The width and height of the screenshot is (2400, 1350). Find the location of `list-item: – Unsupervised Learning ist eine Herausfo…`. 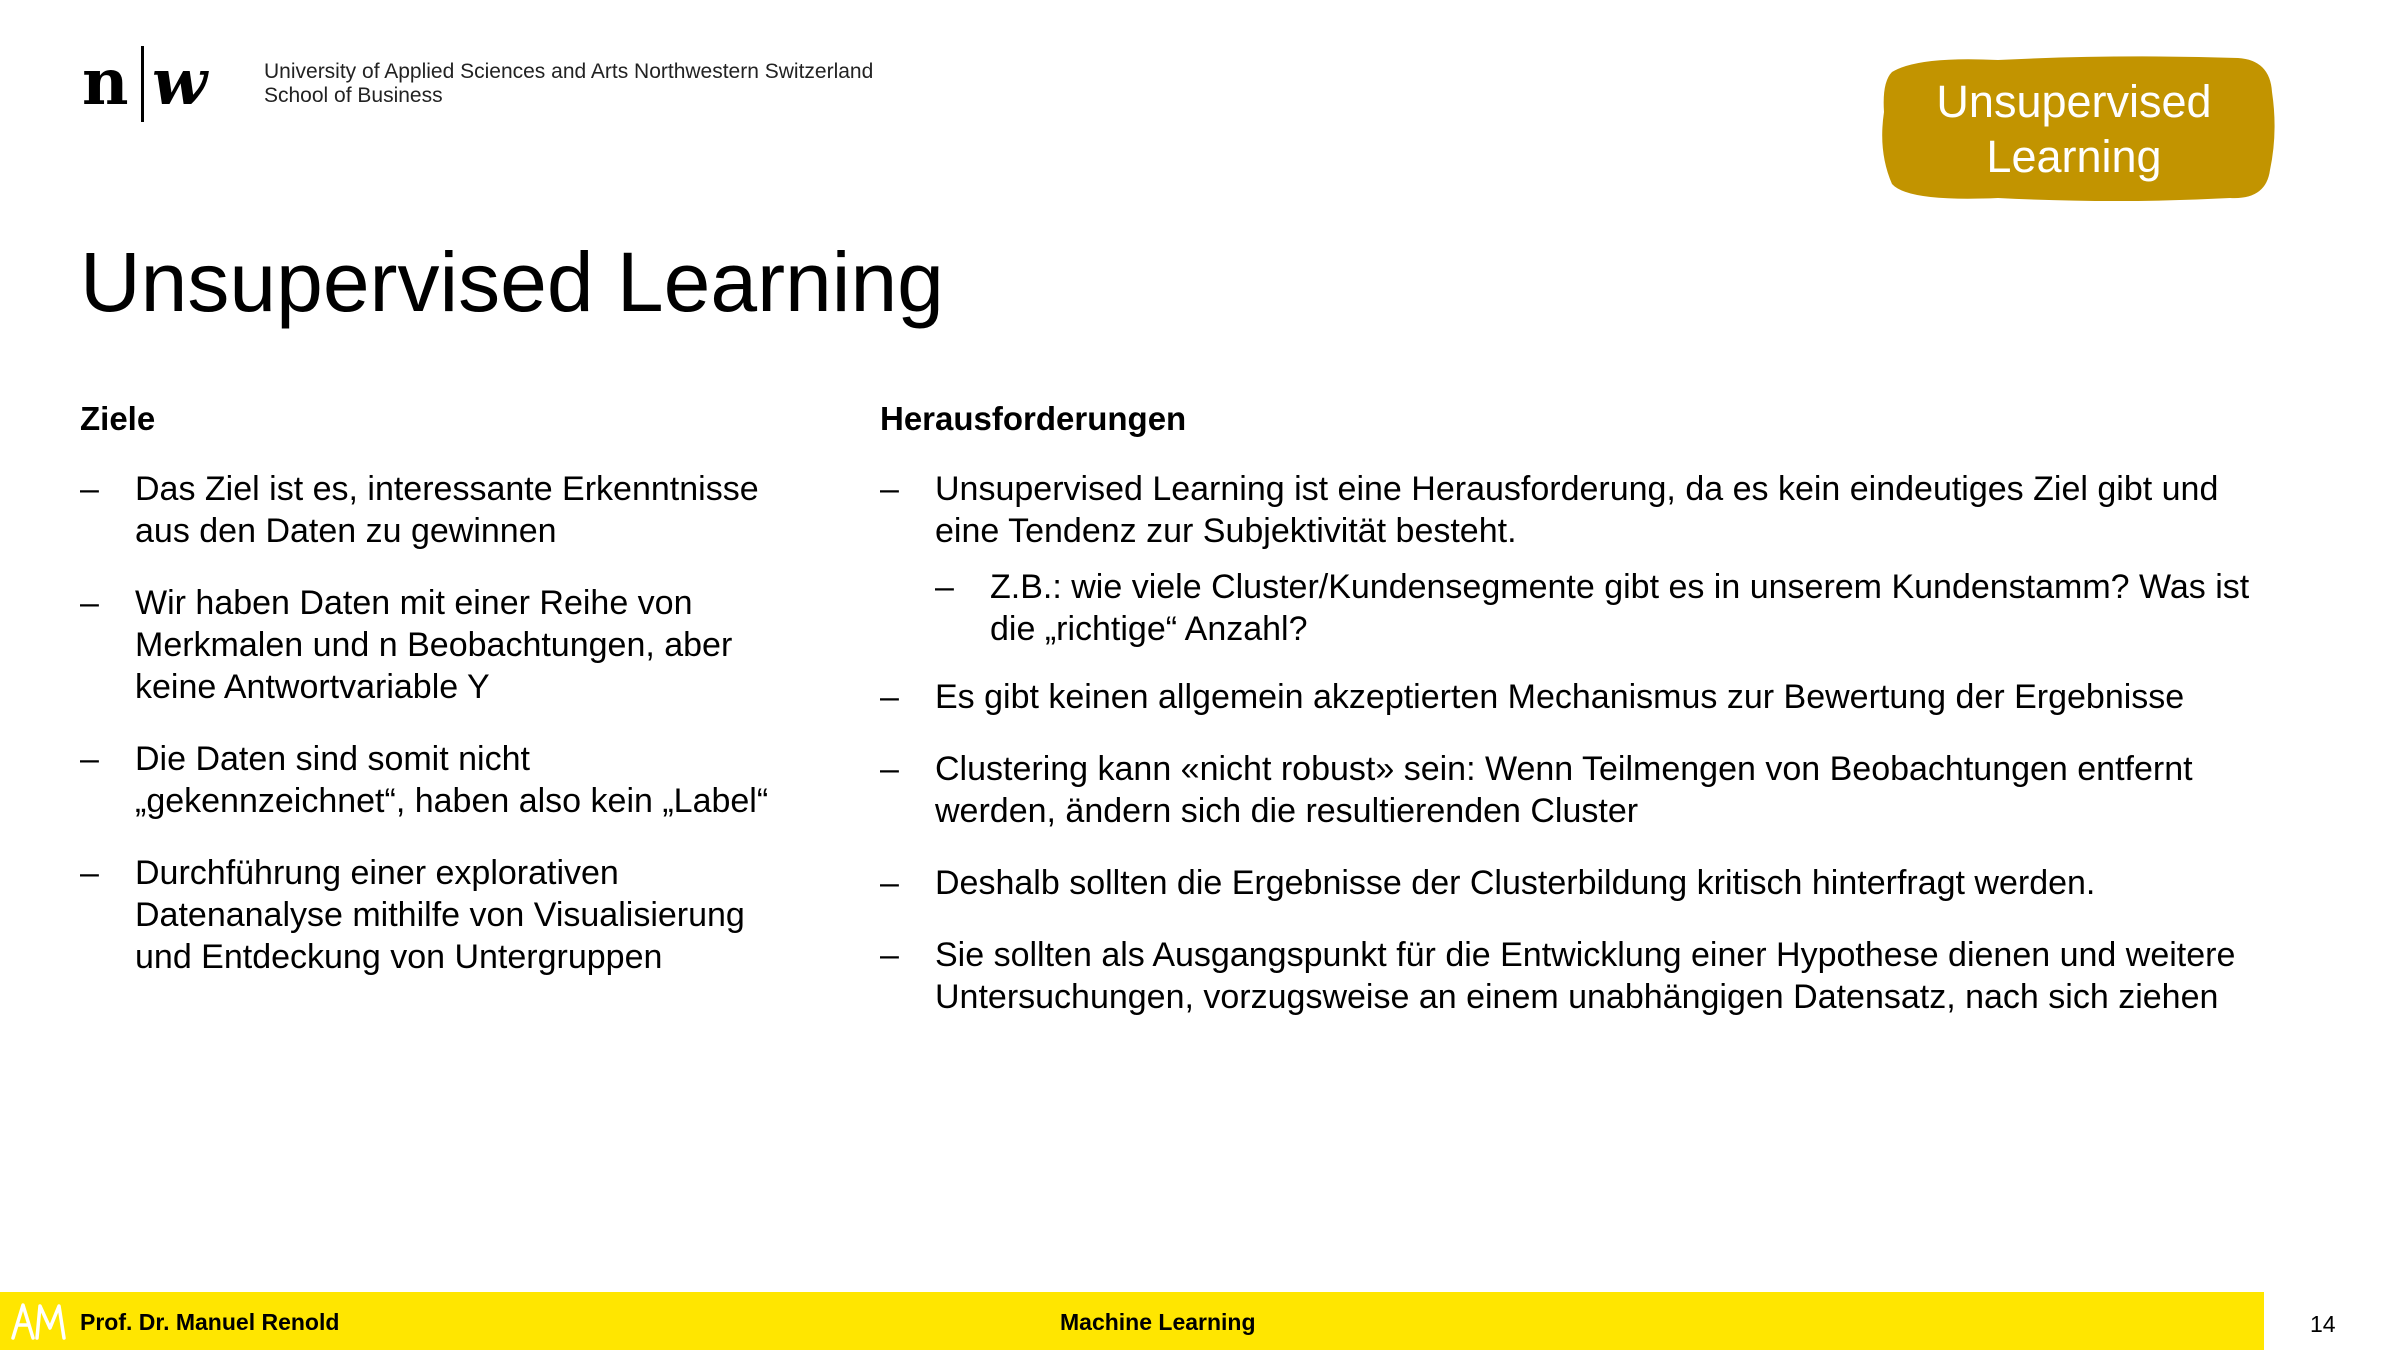

list-item: – Unsupervised Learning ist eine Herausfo… is located at coordinates (1580, 559).